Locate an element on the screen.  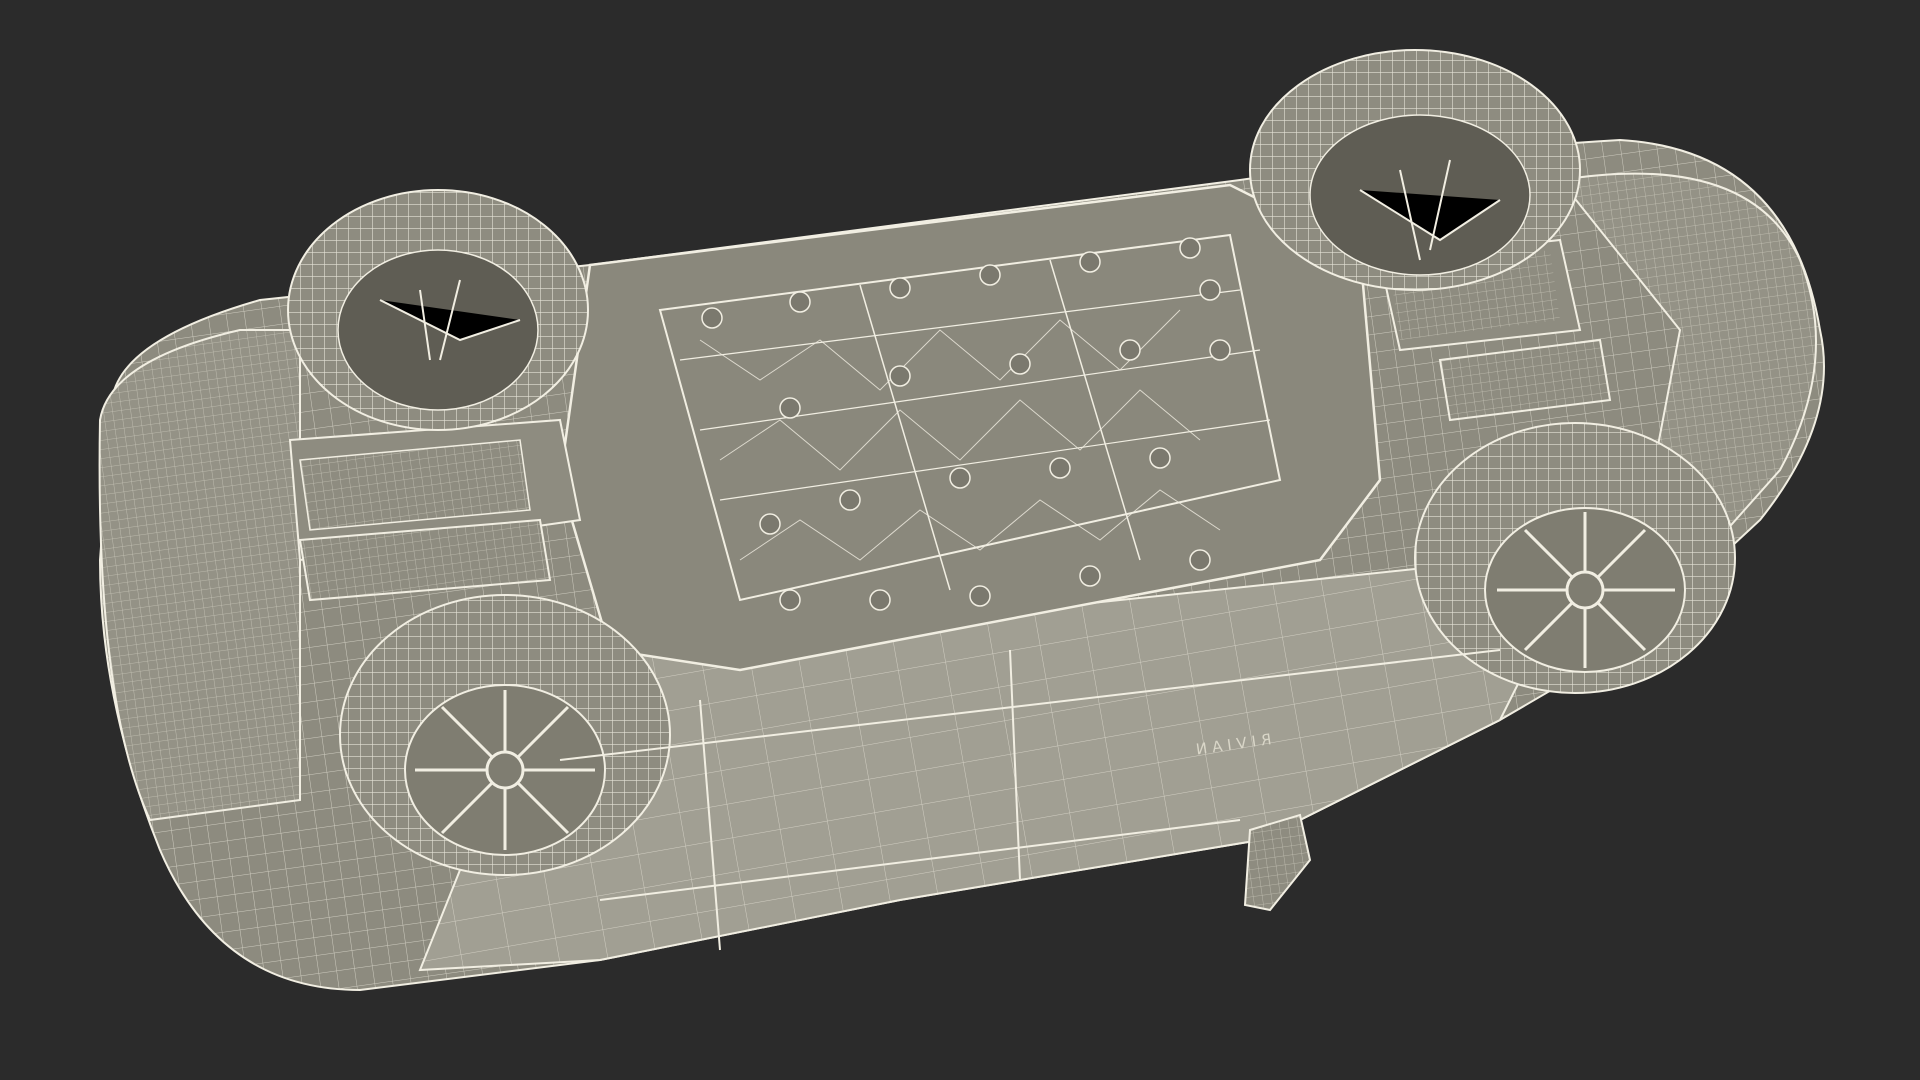
wheel-rear-lower is located at coordinates (1575, 558).